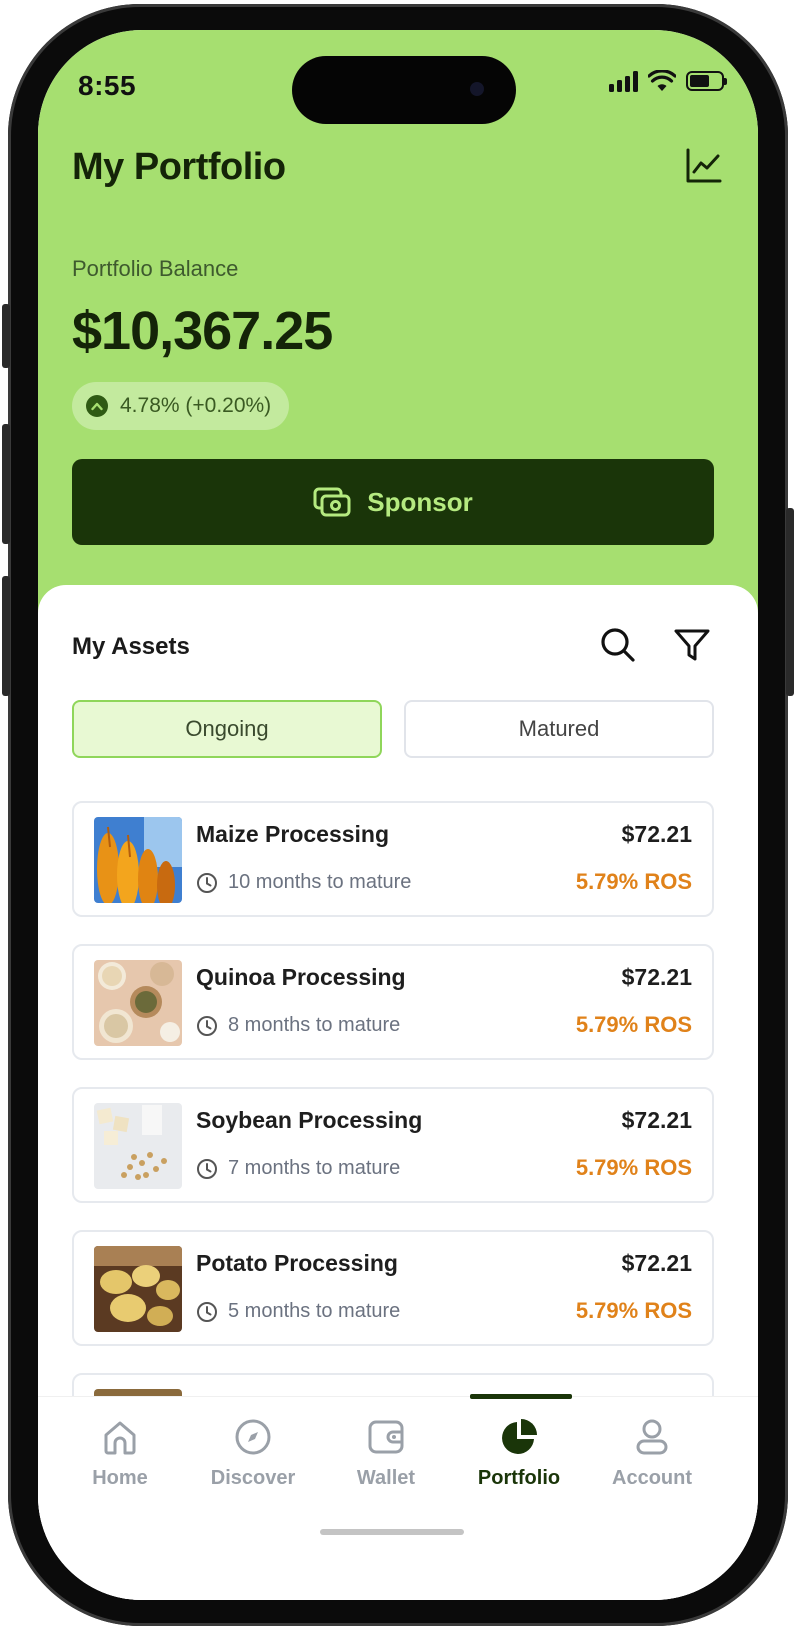  What do you see at coordinates (314, 1025) in the screenshot?
I see `asset-maturity-text: 8 months to mature` at bounding box center [314, 1025].